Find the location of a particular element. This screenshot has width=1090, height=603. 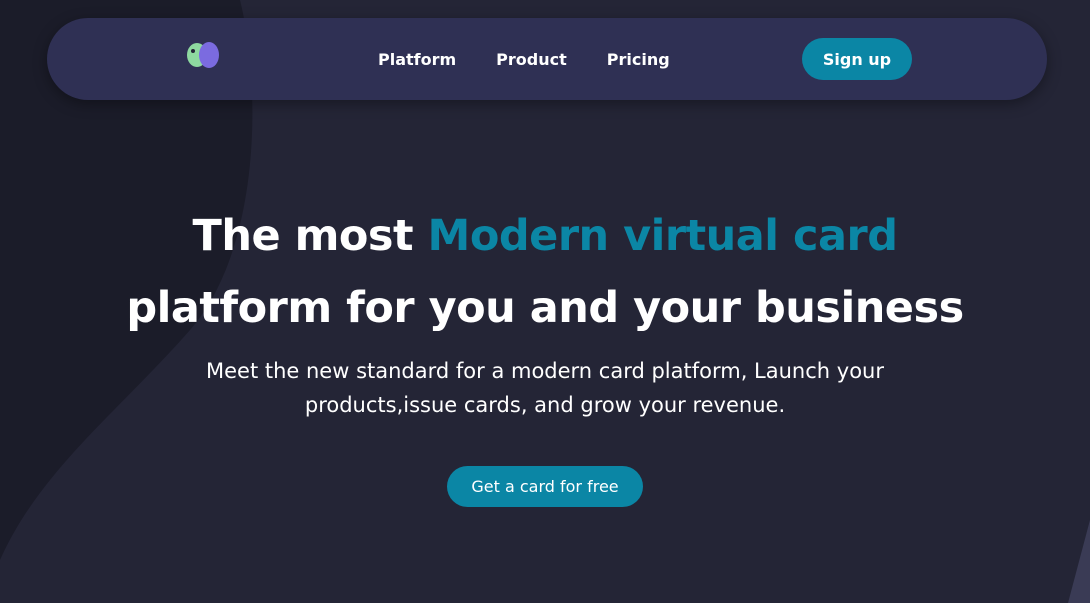

nav-link-pricing: Pricing is located at coordinates (638, 59).